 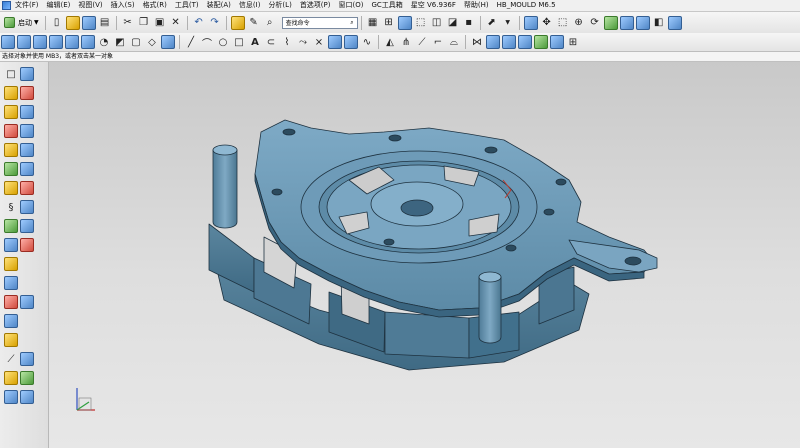 What do you see at coordinates (11, 188) in the screenshot?
I see `runner-icon` at bounding box center [11, 188].